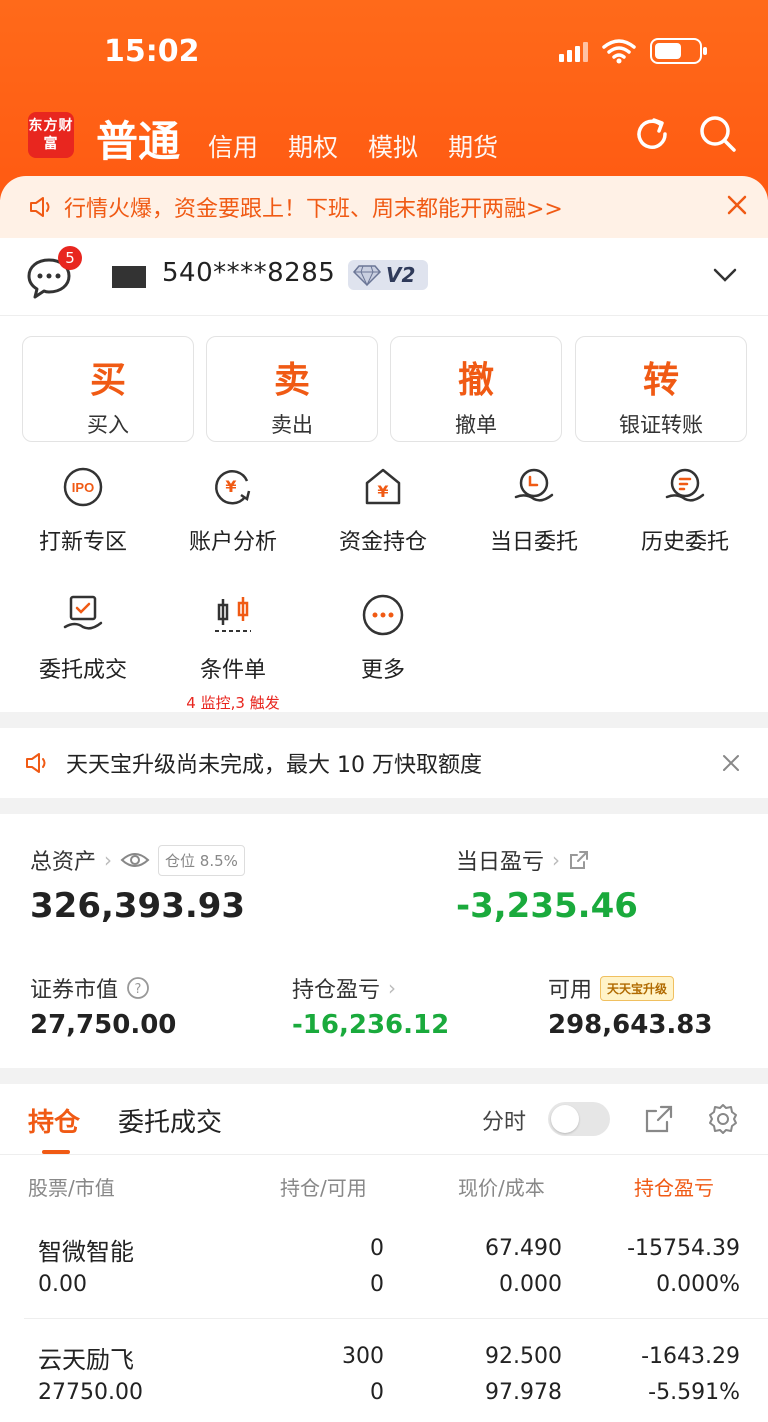  Describe the element at coordinates (383, 638) in the screenshot. I see `func-more: 更多` at that location.